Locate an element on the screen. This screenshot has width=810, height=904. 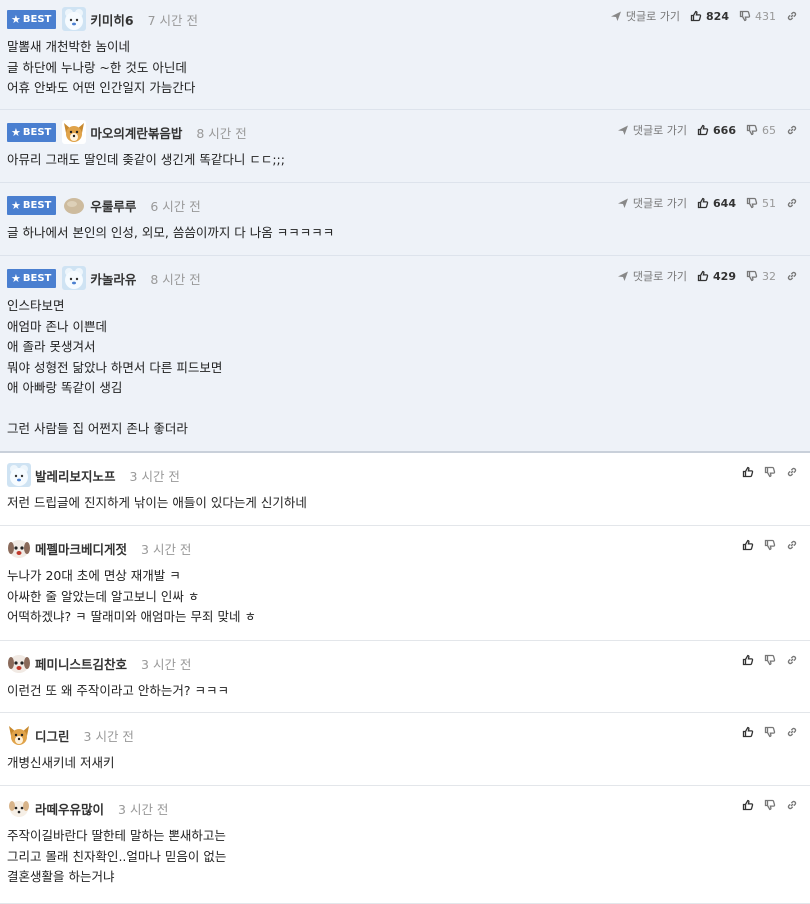
comment-line: 인스타보면 is located at coordinates (36, 305).